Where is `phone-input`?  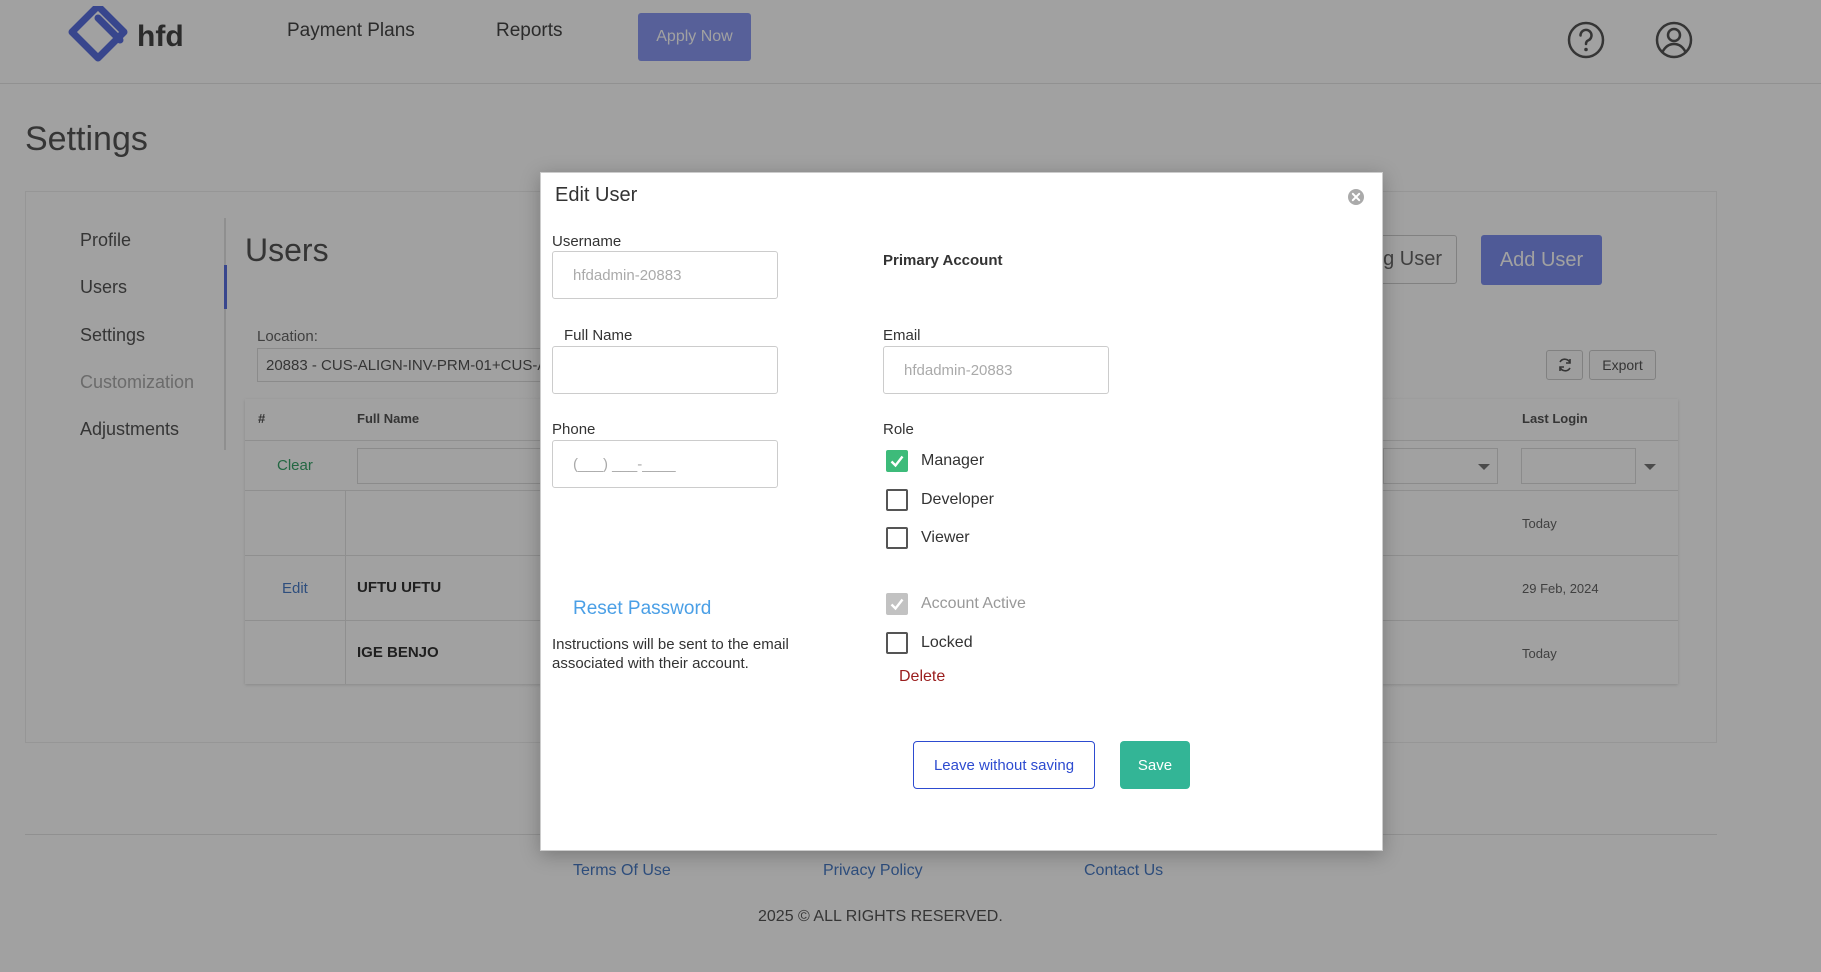 phone-input is located at coordinates (665, 464).